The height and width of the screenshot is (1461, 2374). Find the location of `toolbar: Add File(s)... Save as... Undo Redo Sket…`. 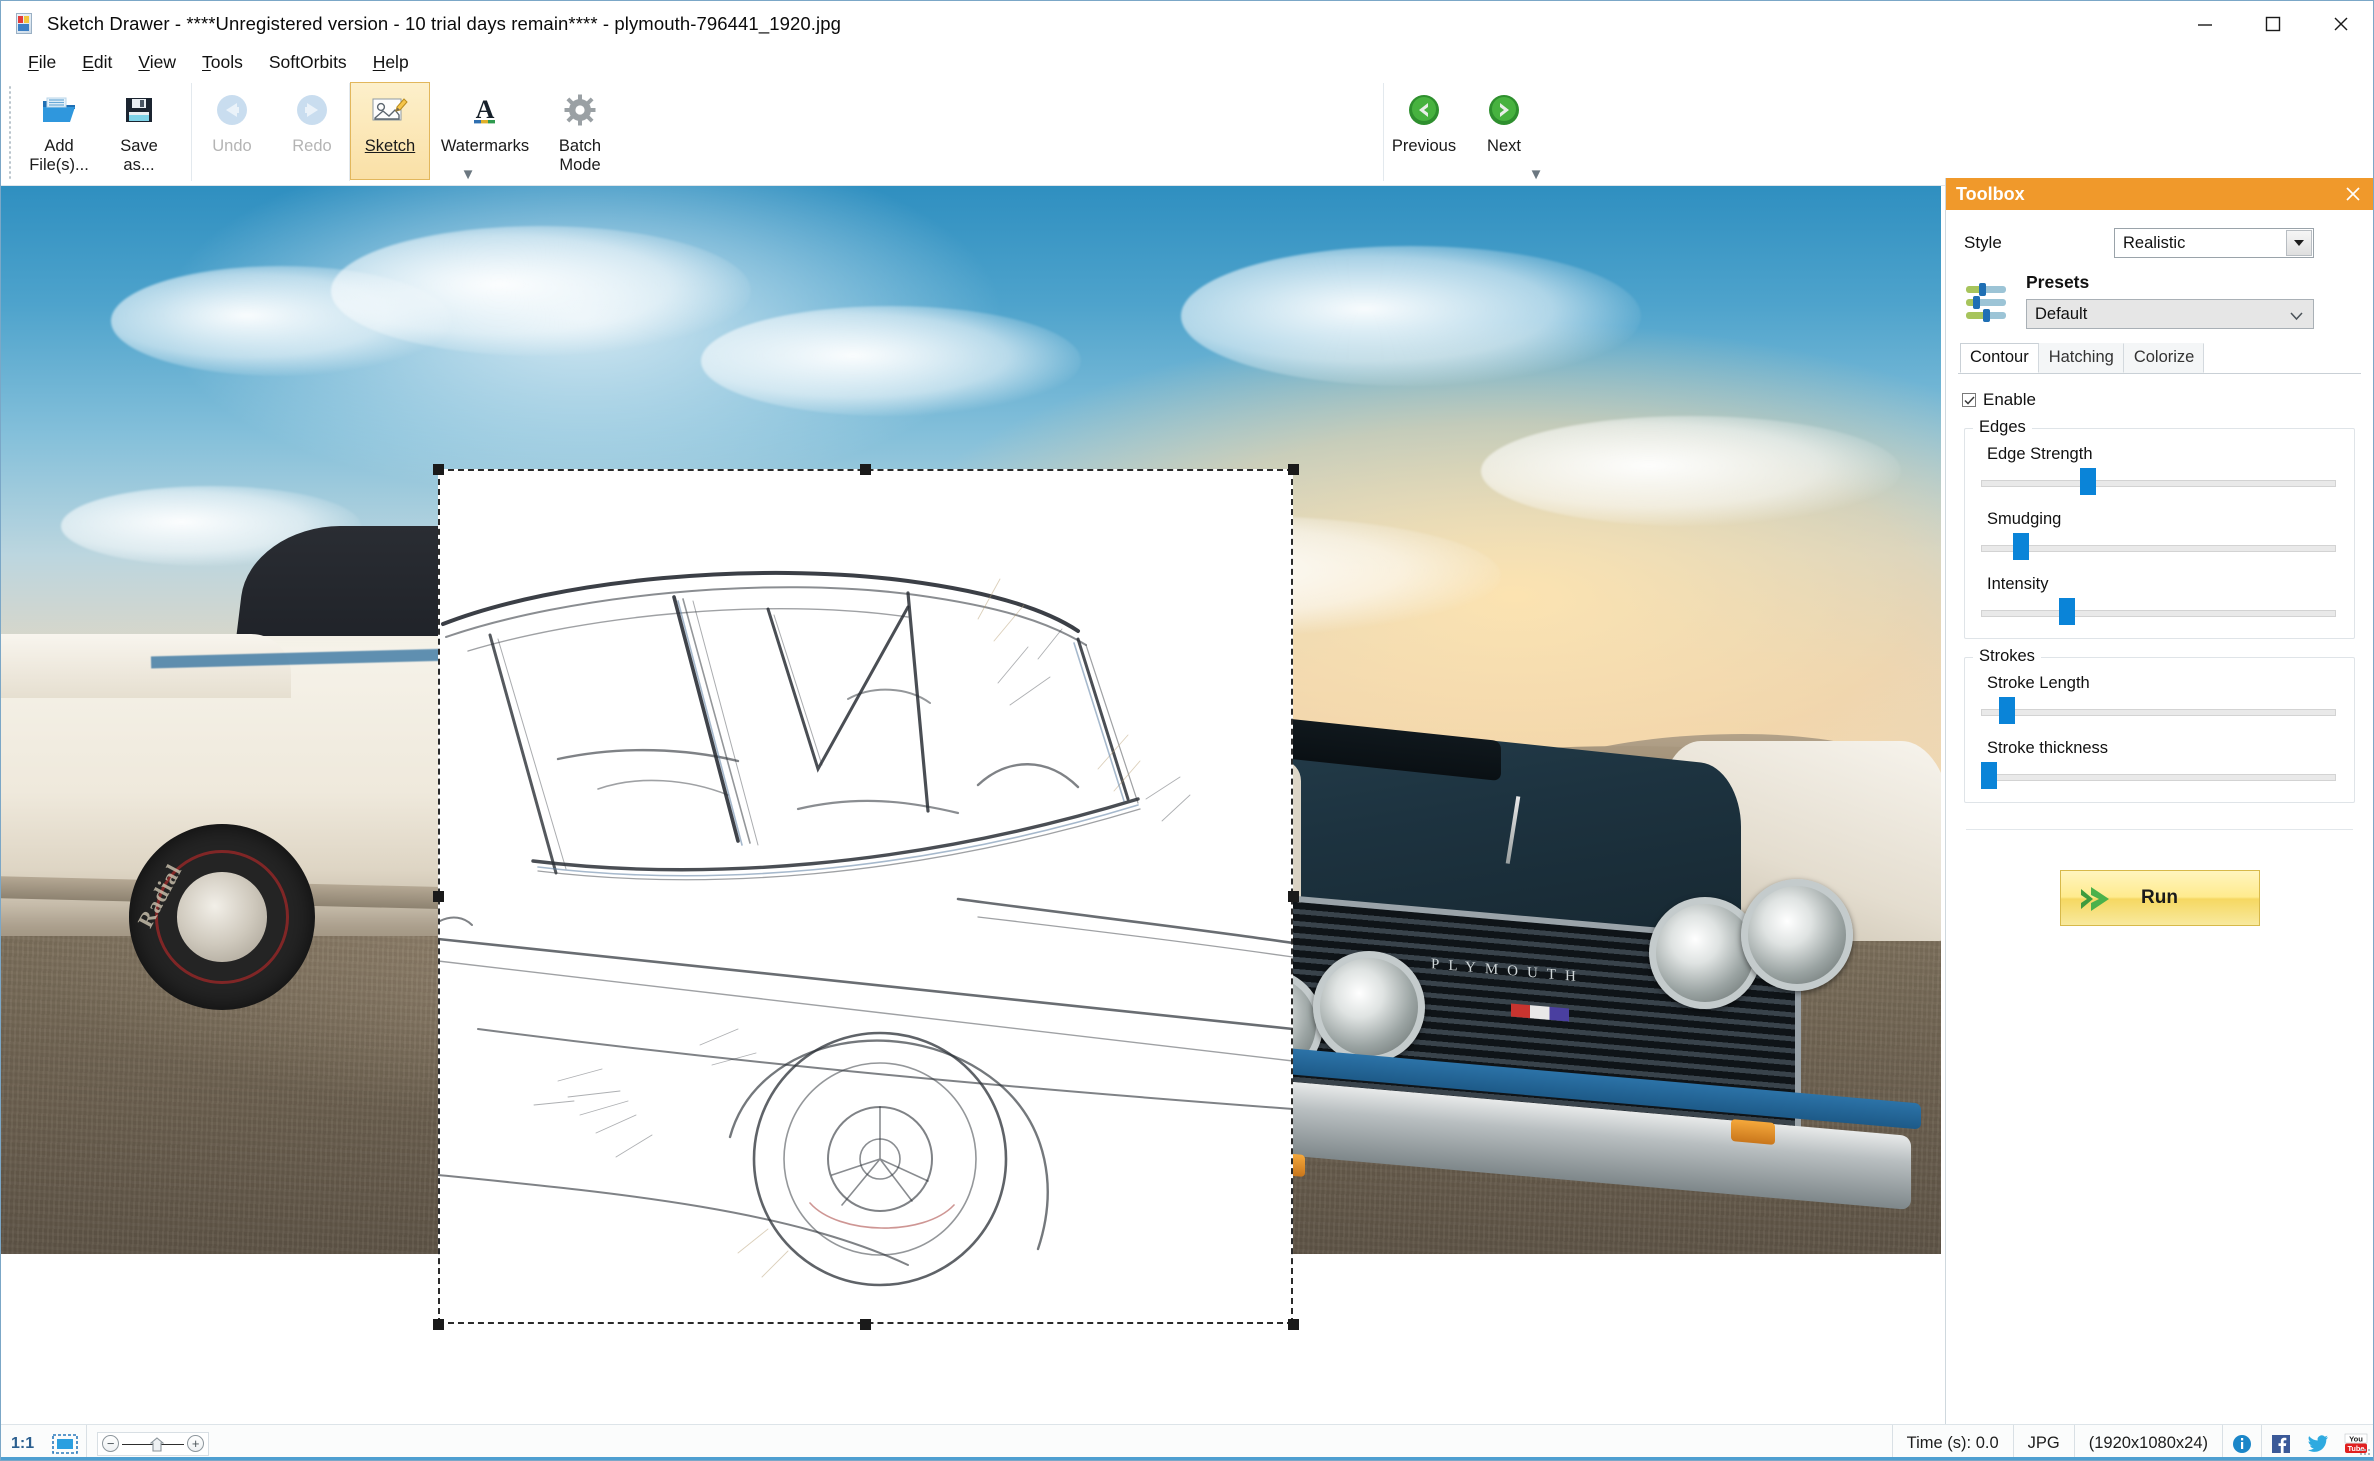

toolbar: Add File(s)... Save as... Undo Redo Sket… is located at coordinates (1187, 132).